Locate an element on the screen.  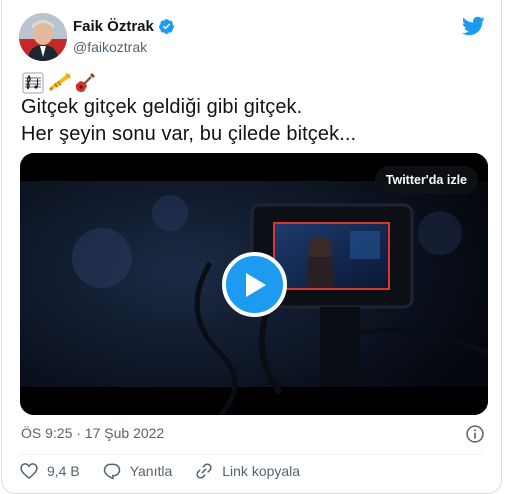
copy-link-label: Link kopyala is located at coordinates (261, 471).